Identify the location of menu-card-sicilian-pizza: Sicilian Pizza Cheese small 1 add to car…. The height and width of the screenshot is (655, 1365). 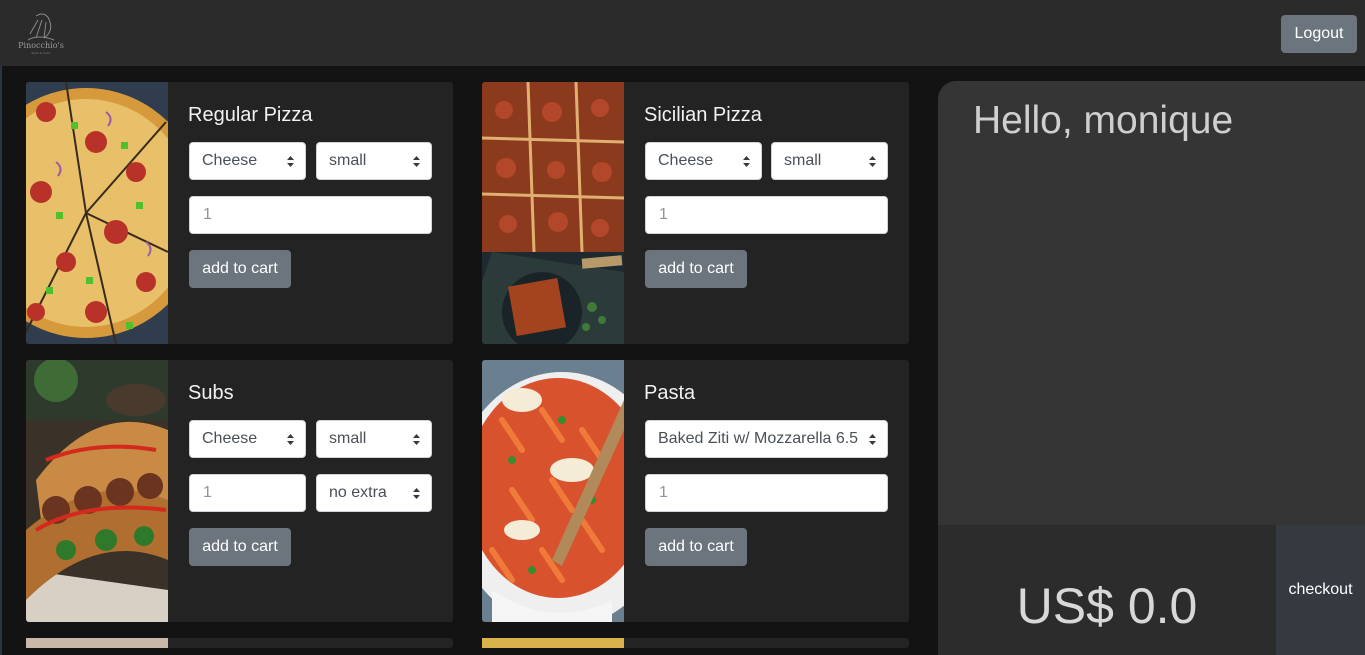
(695, 213).